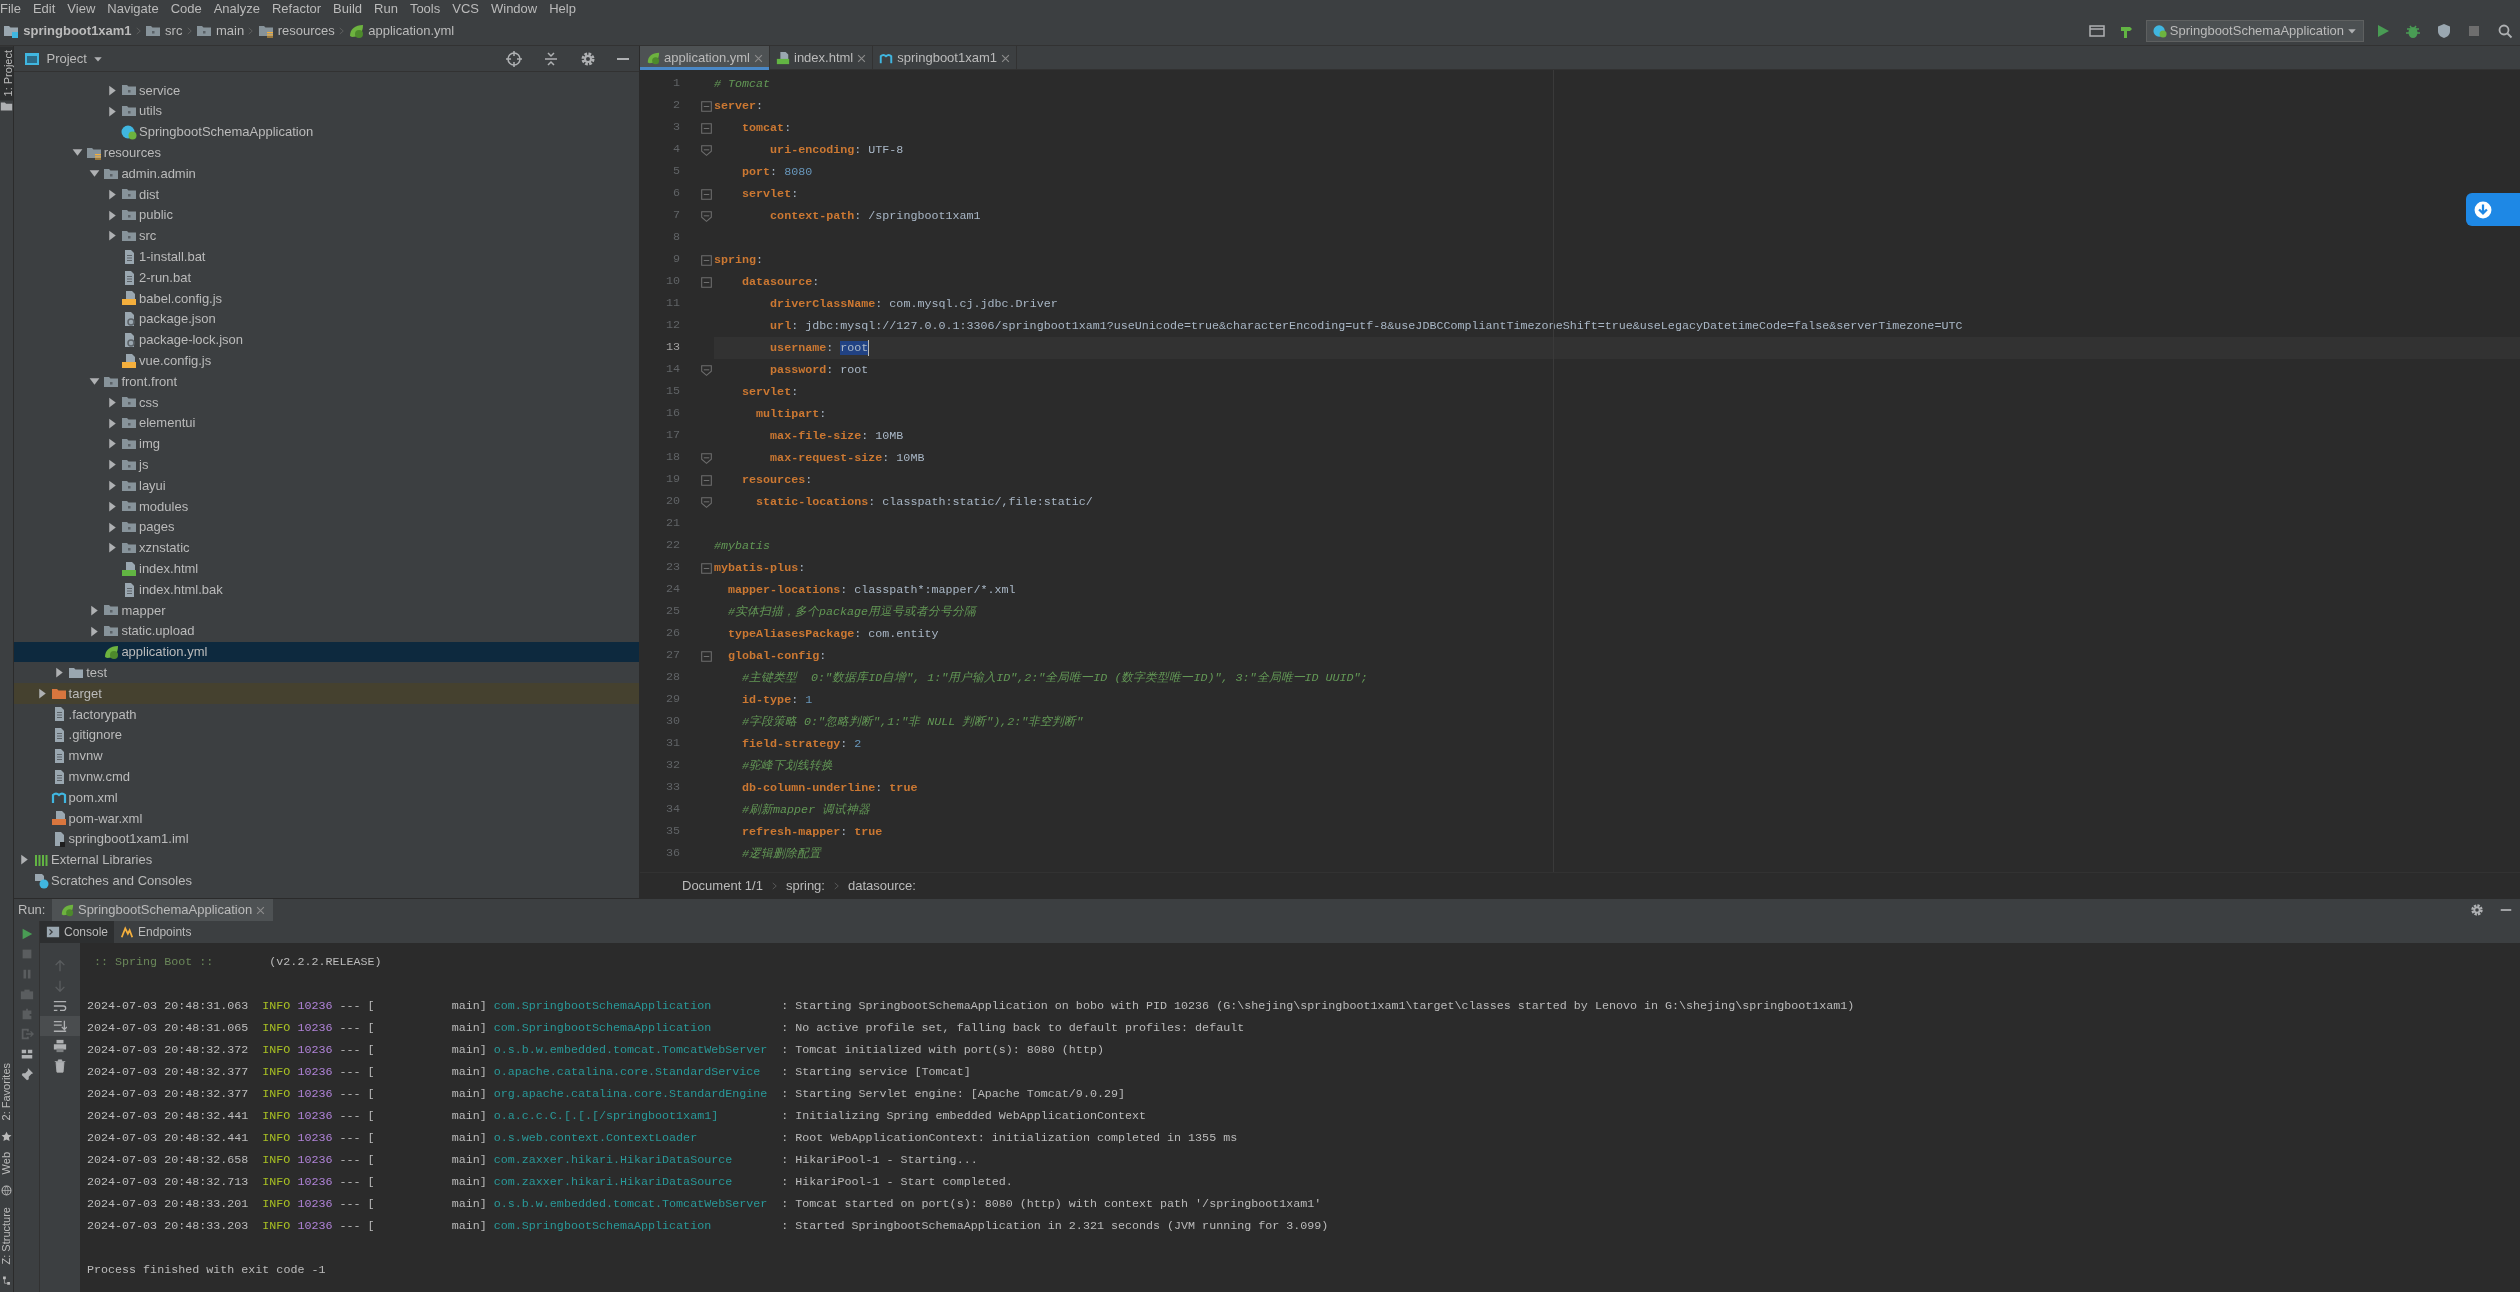 Image resolution: width=2520 pixels, height=1292 pixels. Describe the element at coordinates (2255, 31) in the screenshot. I see `run-configuration-dropdown: SpringbootSchemaApplication` at that location.